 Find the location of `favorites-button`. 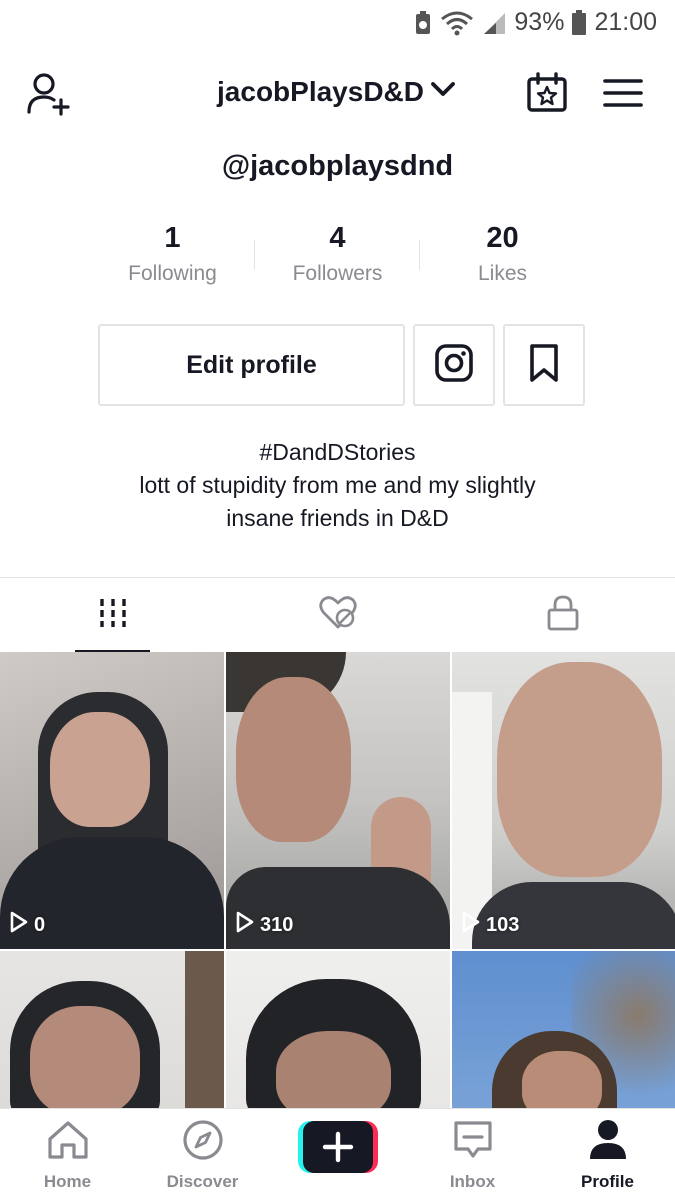

favorites-button is located at coordinates (544, 365).